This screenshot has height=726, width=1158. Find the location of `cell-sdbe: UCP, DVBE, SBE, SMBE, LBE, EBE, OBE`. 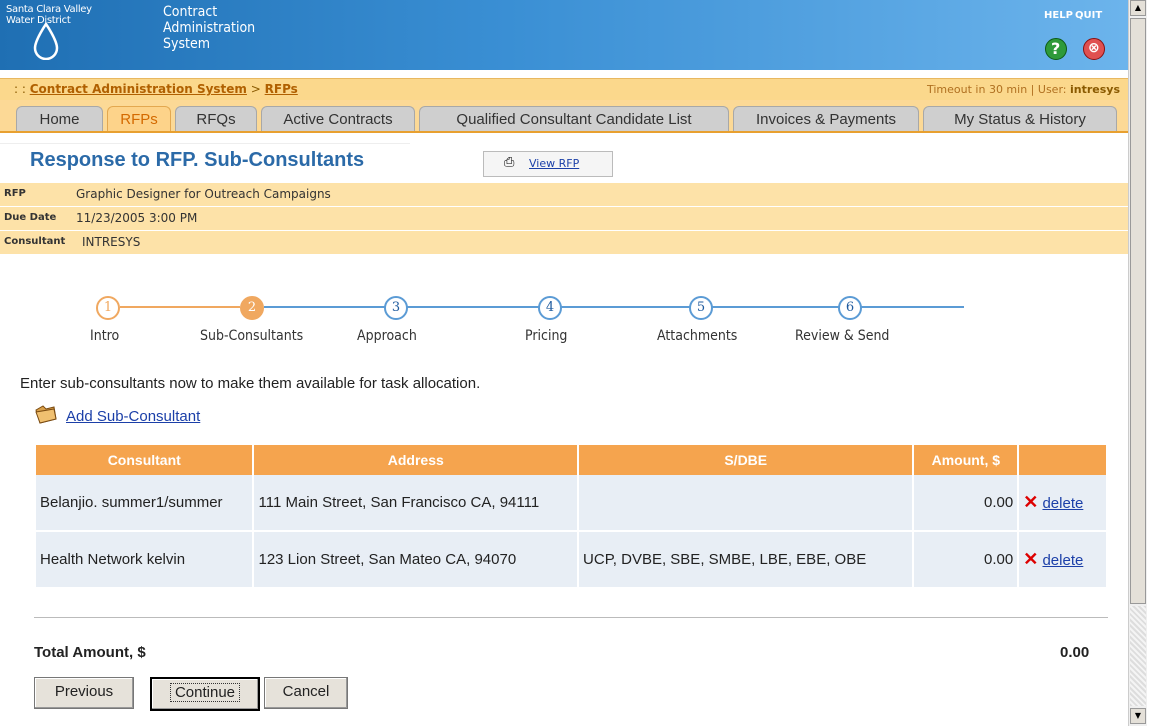

cell-sdbe: UCP, DVBE, SBE, SMBE, LBE, EBE, OBE is located at coordinates (746, 560).